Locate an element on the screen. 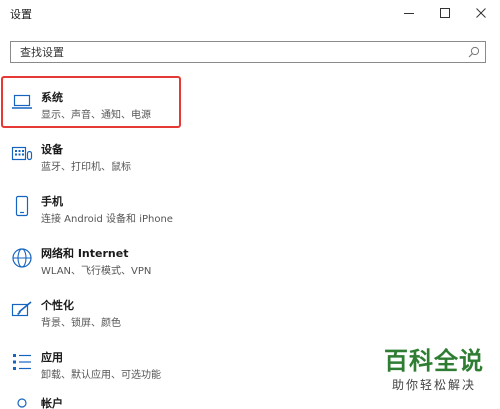 Image resolution: width=500 pixels, height=409 pixels. globe-icon is located at coordinates (22, 258).